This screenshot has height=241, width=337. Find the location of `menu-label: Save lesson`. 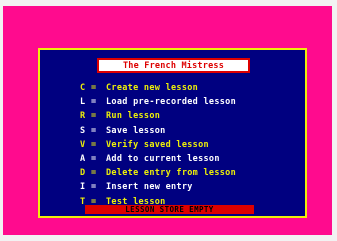

menu-label: Save lesson is located at coordinates (136, 130).